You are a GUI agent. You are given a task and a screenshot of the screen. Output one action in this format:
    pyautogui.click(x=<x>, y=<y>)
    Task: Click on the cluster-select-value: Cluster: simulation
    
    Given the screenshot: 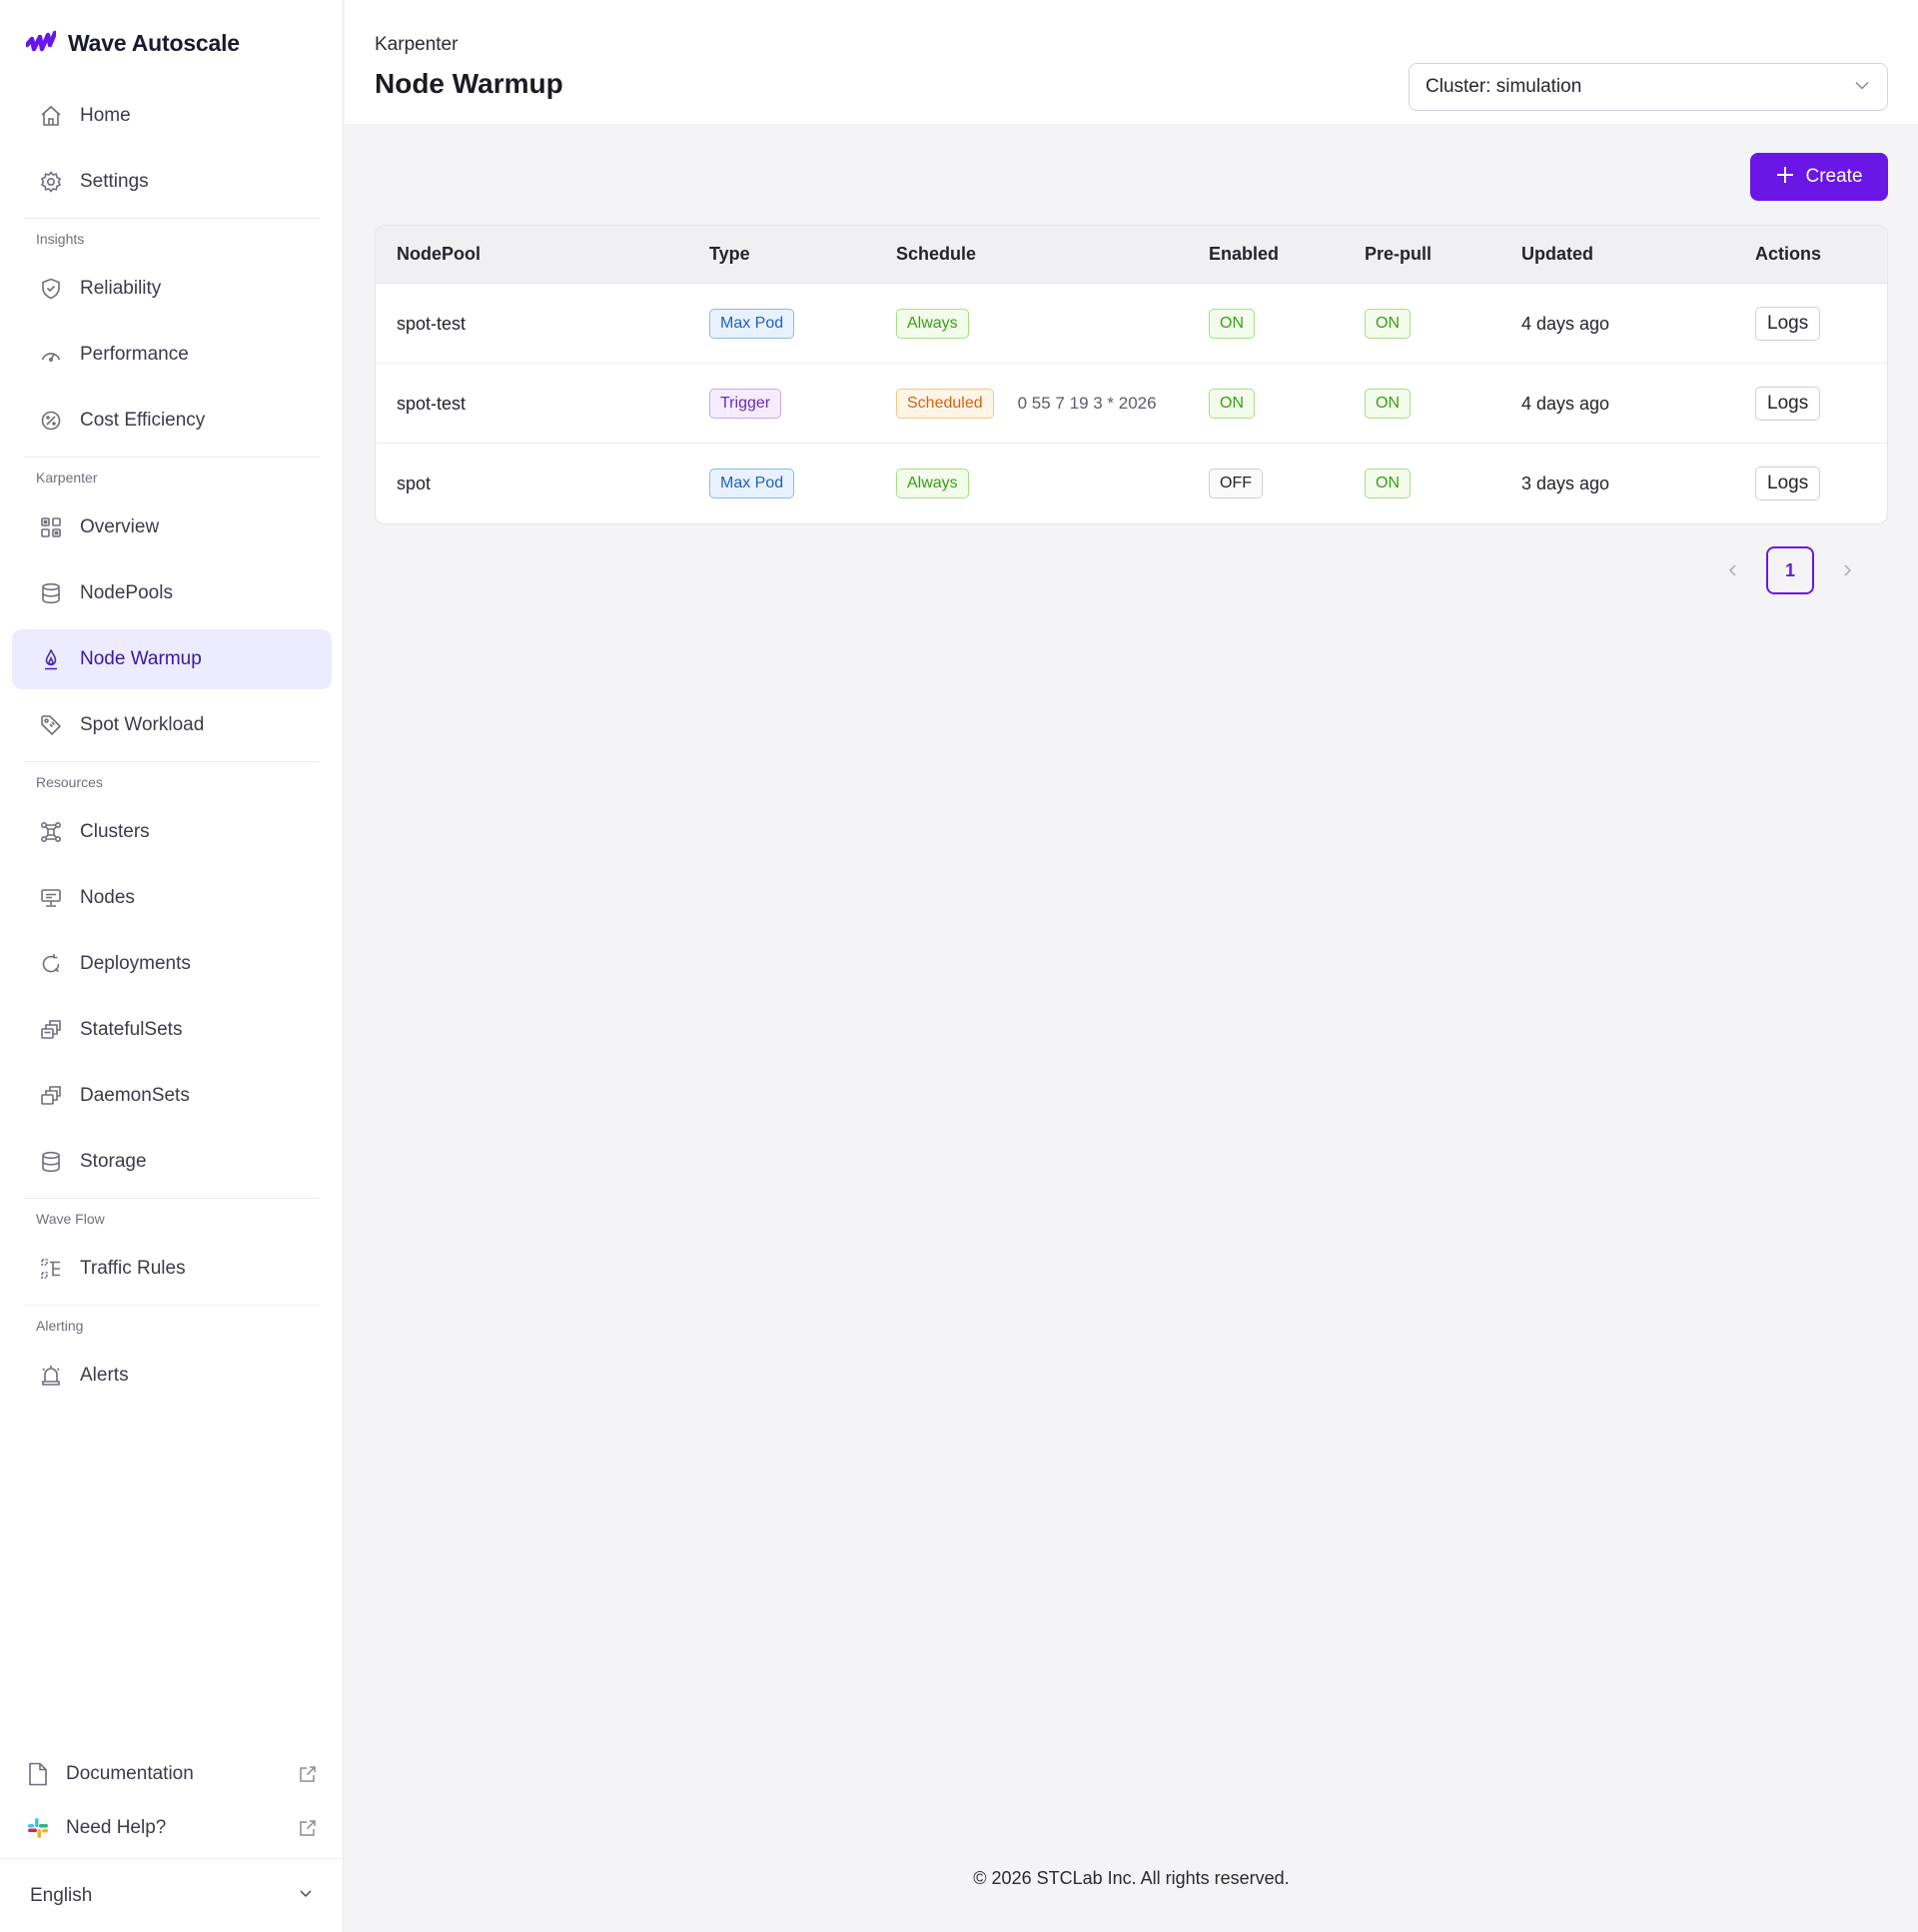 What is the action you would take?
    pyautogui.click(x=1504, y=86)
    